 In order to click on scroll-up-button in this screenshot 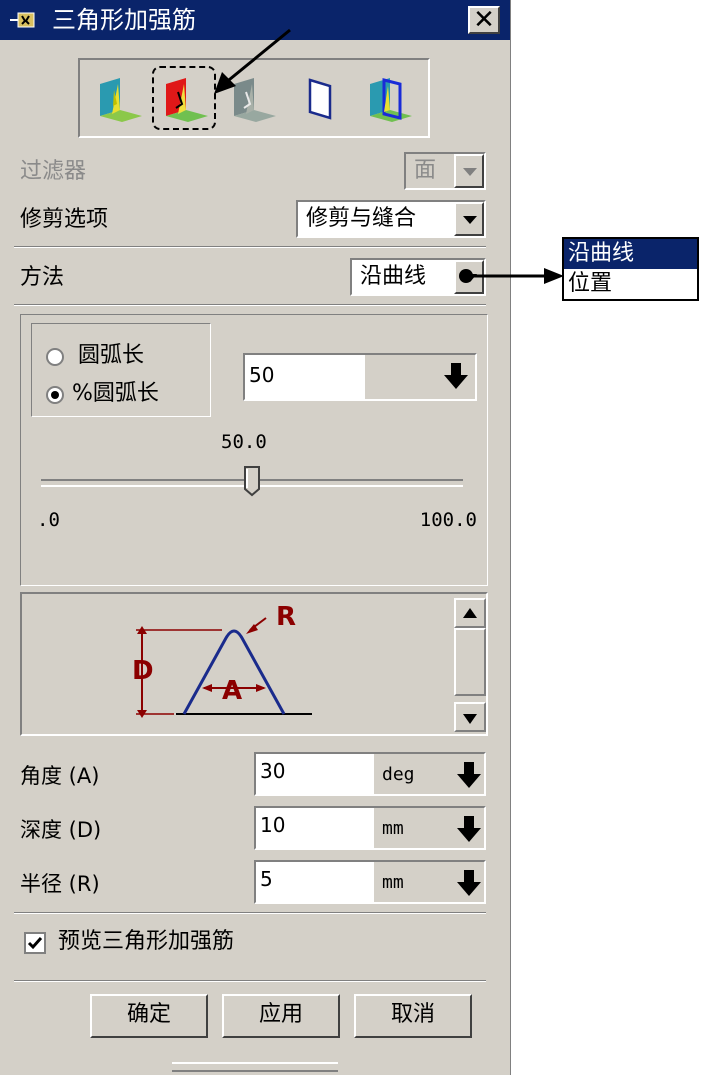, I will do `click(470, 613)`.